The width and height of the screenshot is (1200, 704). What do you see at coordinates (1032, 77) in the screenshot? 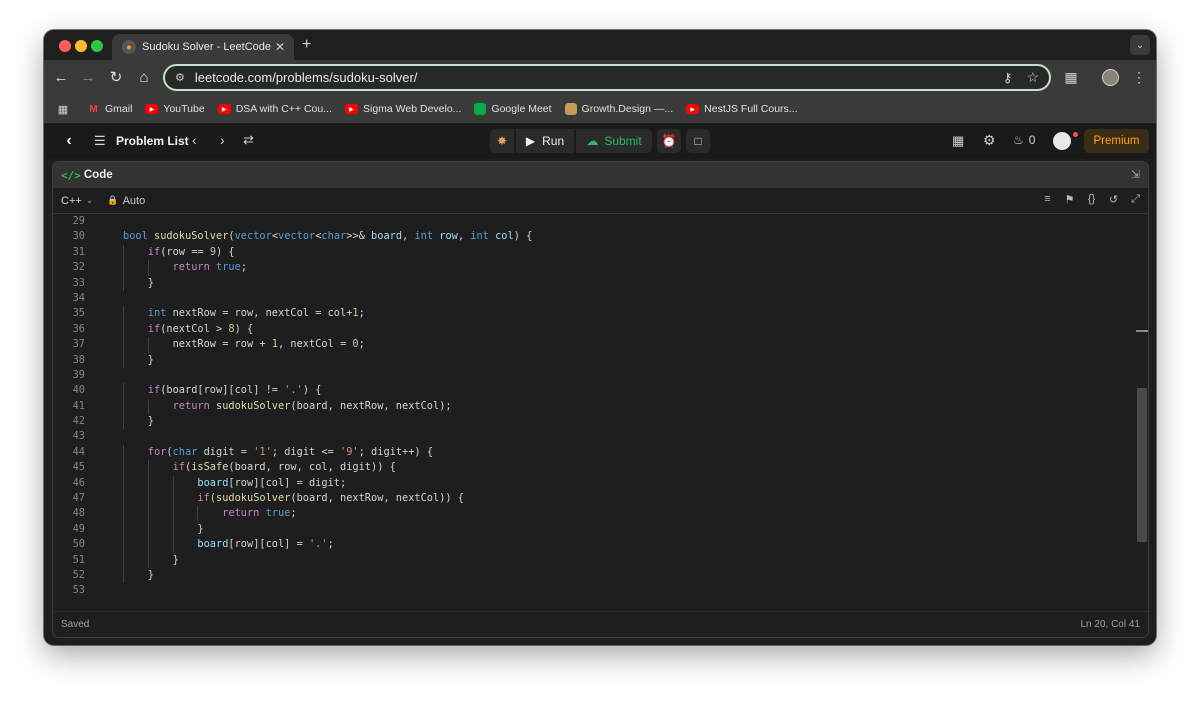
I see `bookmark-star-icon: ☆` at bounding box center [1032, 77].